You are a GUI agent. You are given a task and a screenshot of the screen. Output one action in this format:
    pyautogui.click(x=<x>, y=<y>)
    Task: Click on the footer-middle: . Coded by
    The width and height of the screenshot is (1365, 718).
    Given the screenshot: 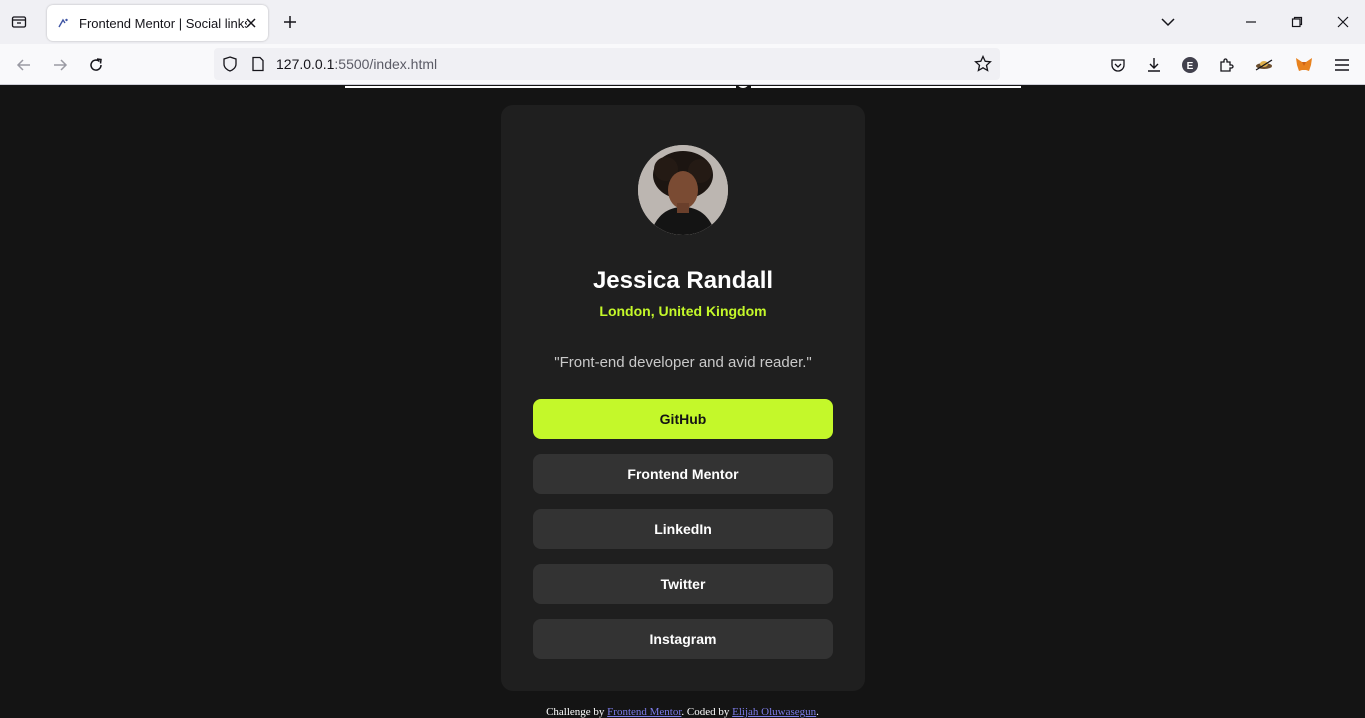 What is the action you would take?
    pyautogui.click(x=707, y=712)
    